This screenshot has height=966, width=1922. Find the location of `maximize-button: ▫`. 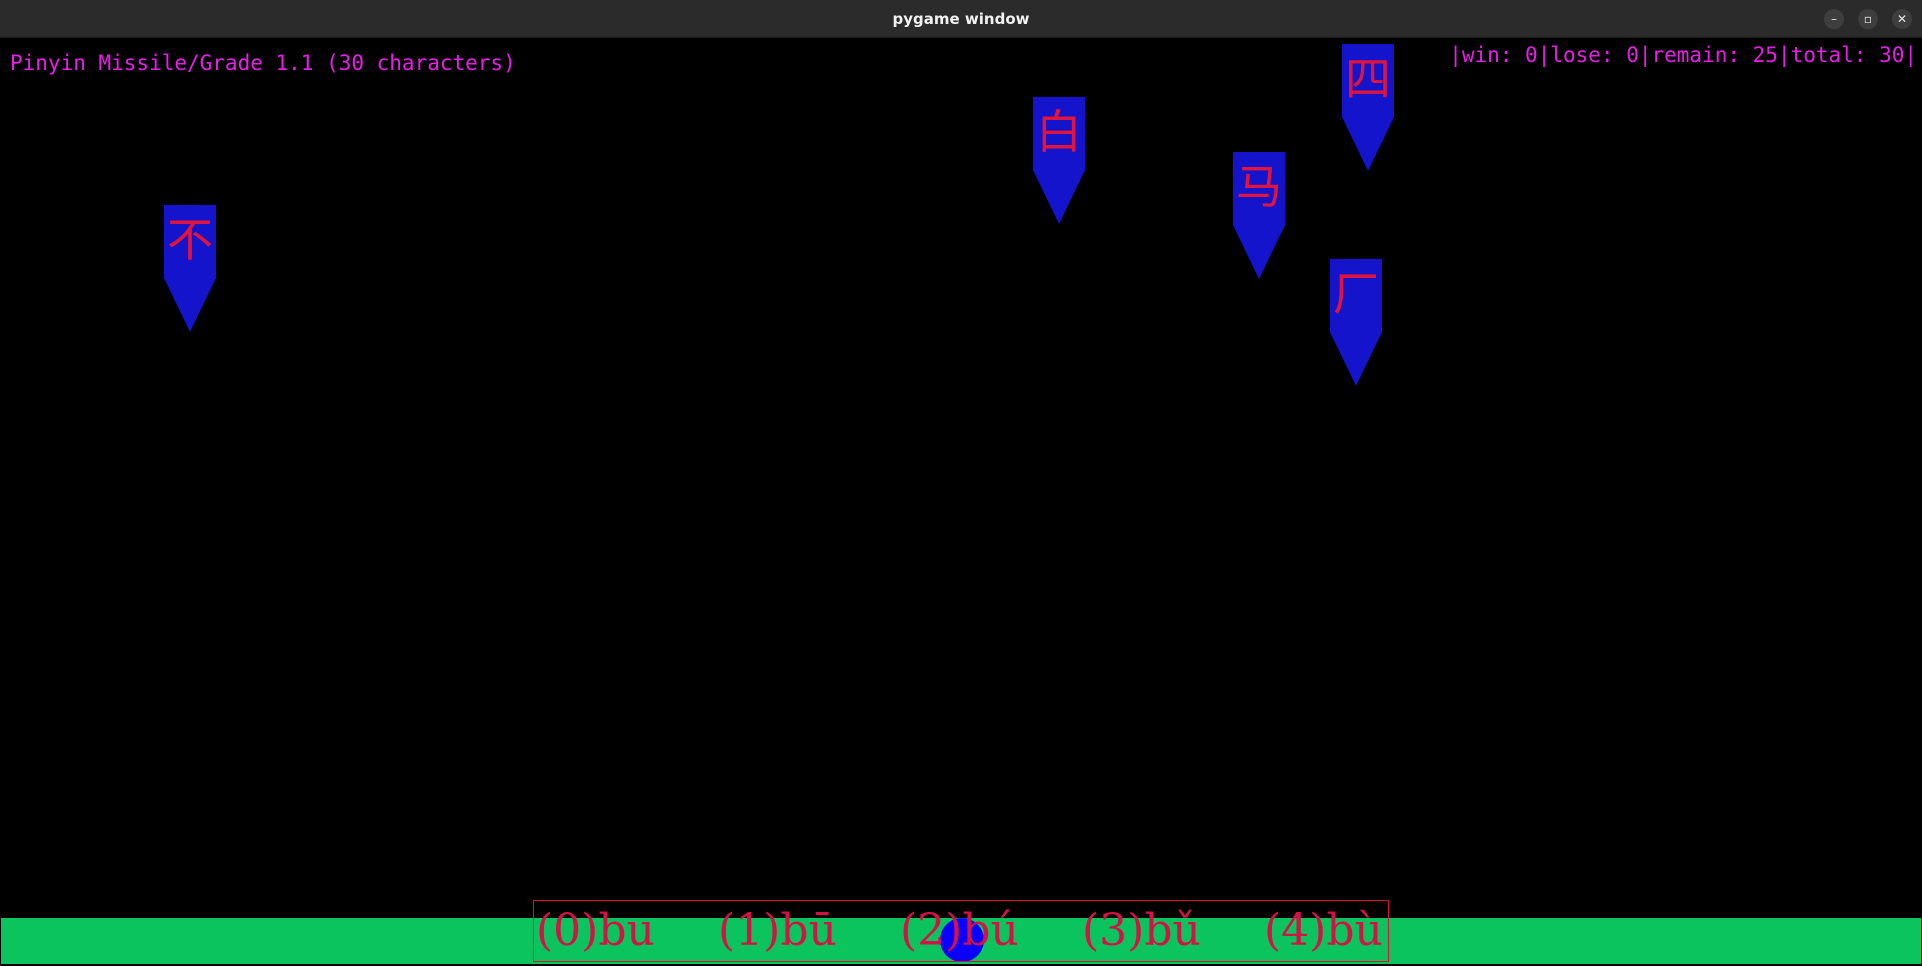

maximize-button: ▫ is located at coordinates (1868, 19).